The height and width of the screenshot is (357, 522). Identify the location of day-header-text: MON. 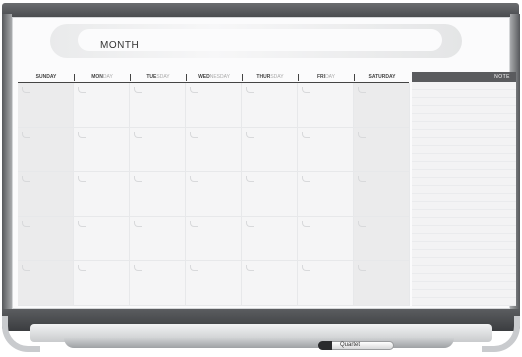
(97, 77).